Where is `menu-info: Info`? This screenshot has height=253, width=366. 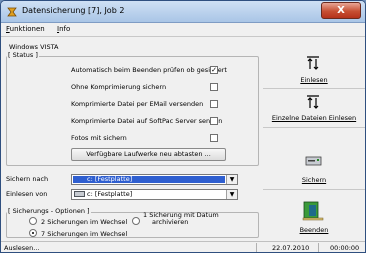
menu-info: Info is located at coordinates (63, 29).